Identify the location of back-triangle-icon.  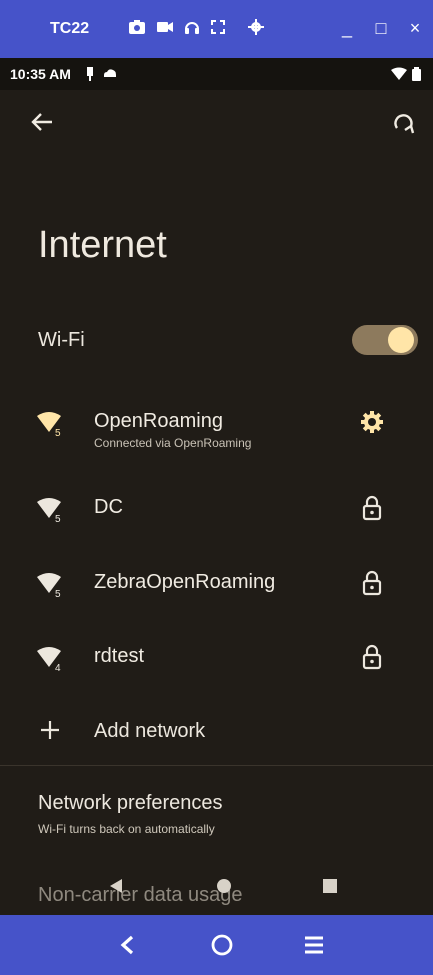
(116, 886).